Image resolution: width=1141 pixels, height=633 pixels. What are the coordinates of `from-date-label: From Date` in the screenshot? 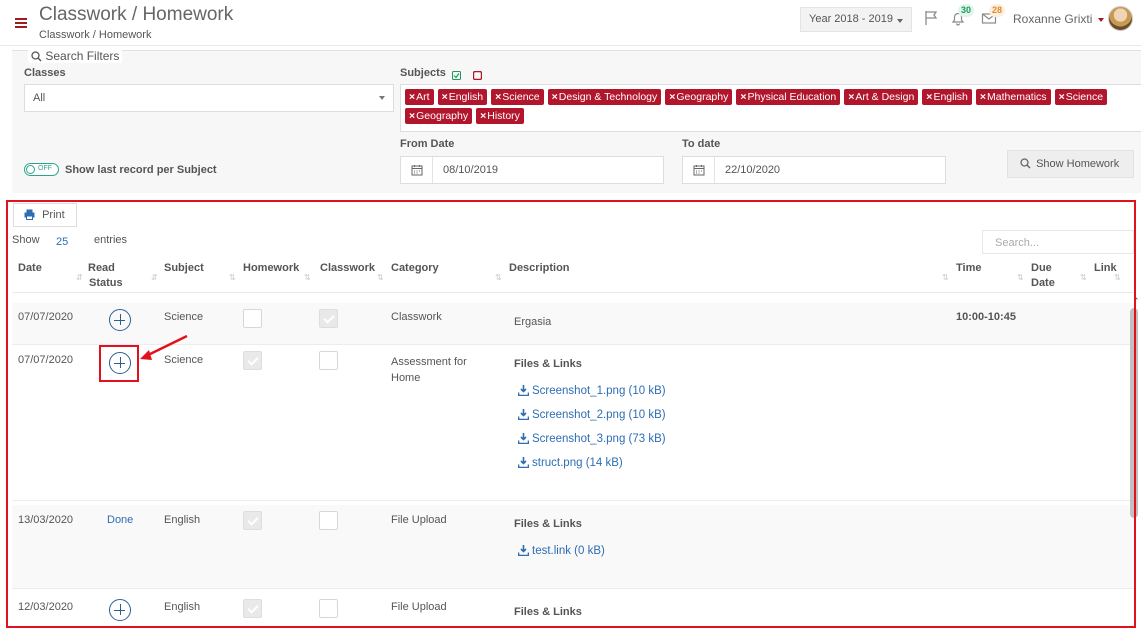 It's located at (427, 144).